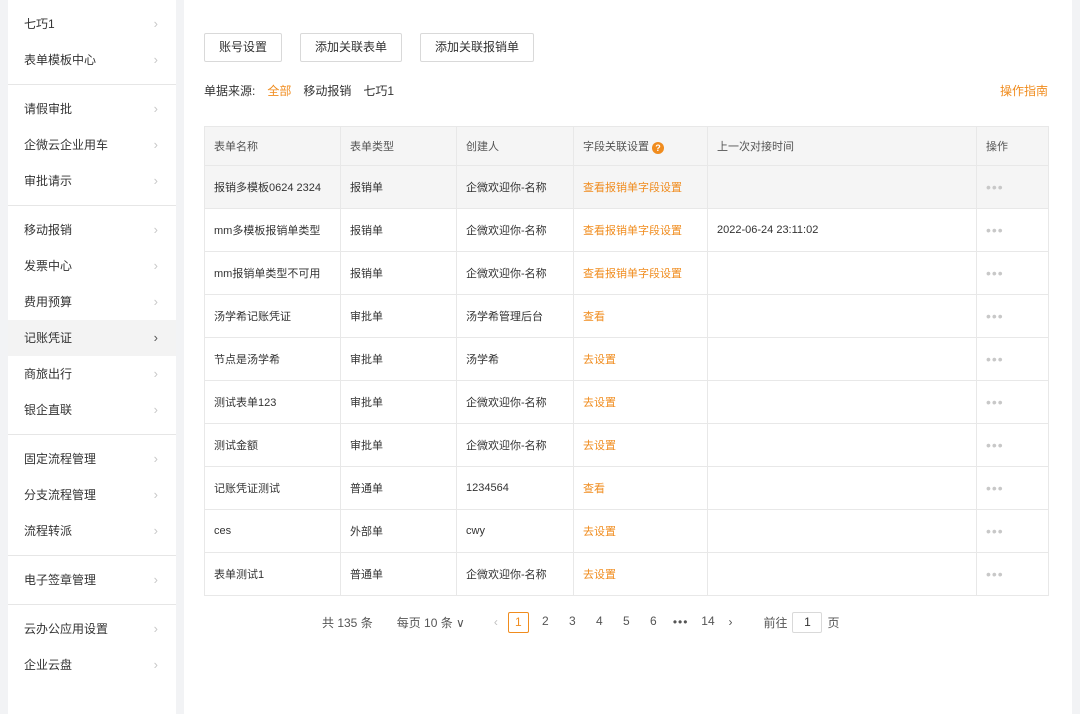 The width and height of the screenshot is (1080, 714). I want to click on cell-form-type: 报销单, so click(398, 187).